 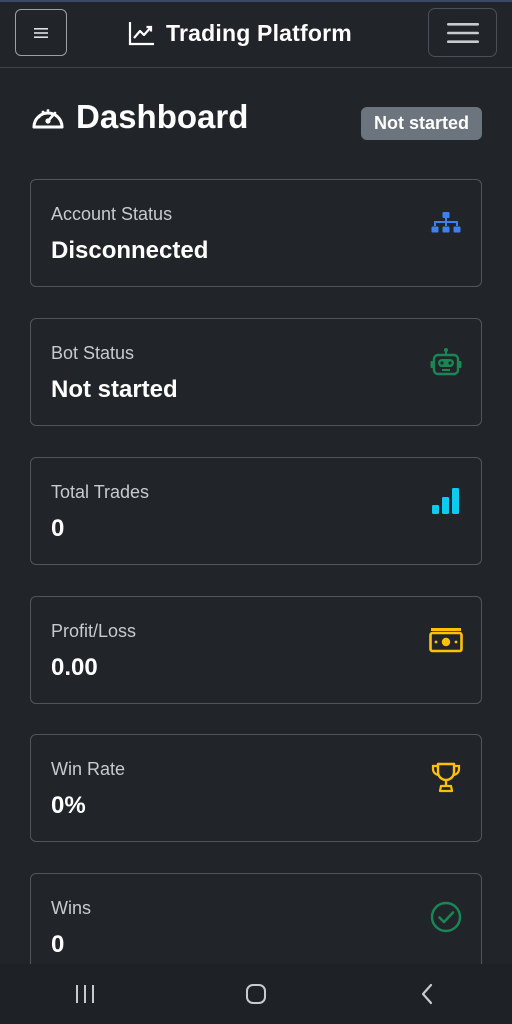 I want to click on card-label: Wins, so click(x=71, y=908).